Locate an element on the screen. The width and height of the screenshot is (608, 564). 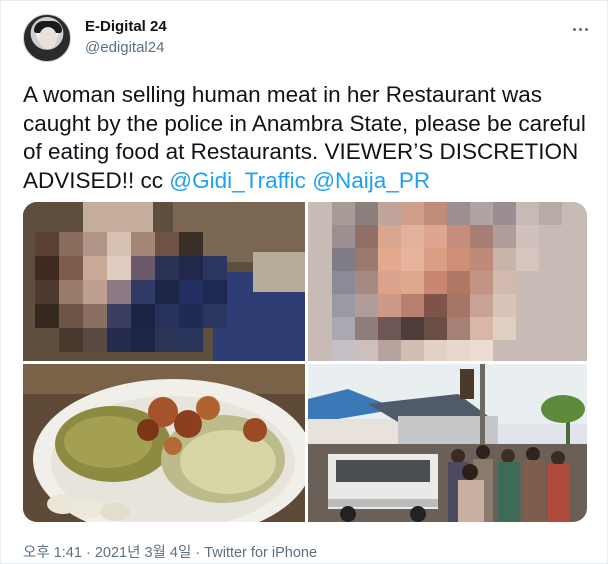
author-display-name: E-Digital 24 is located at coordinates (126, 26).